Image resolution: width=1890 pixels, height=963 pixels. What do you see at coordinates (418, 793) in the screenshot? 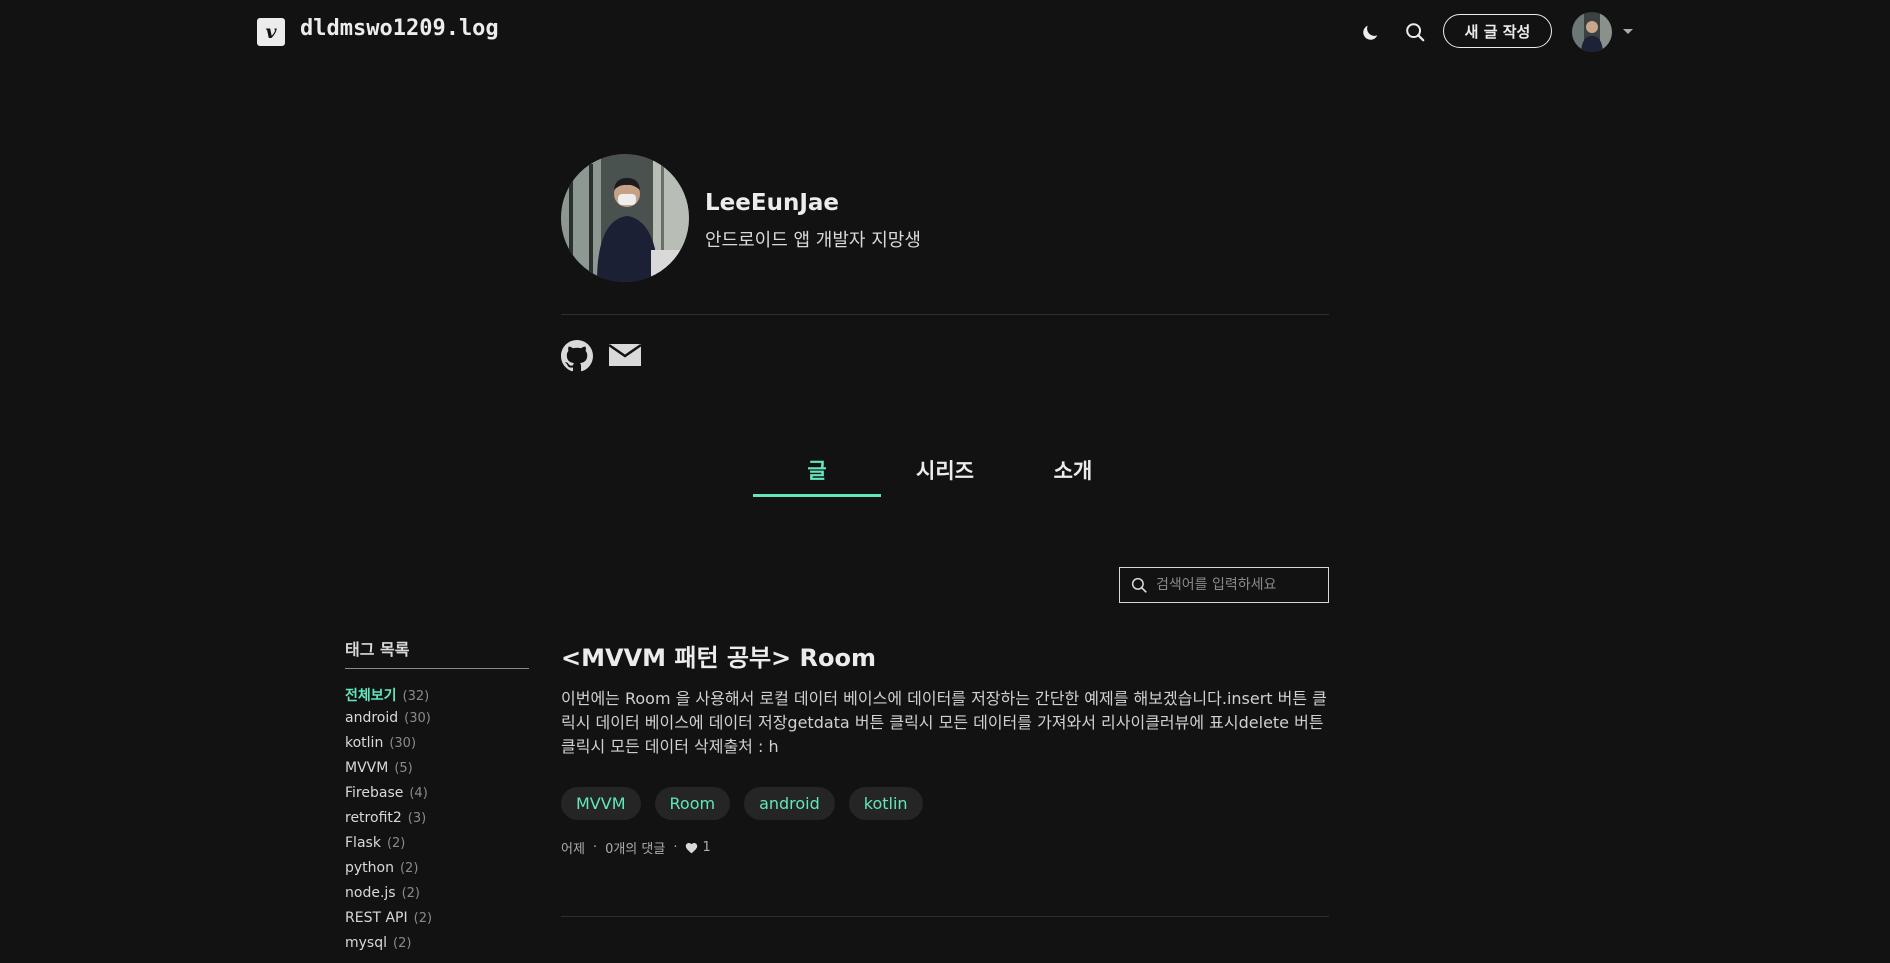
I see `tag-count: (4)` at bounding box center [418, 793].